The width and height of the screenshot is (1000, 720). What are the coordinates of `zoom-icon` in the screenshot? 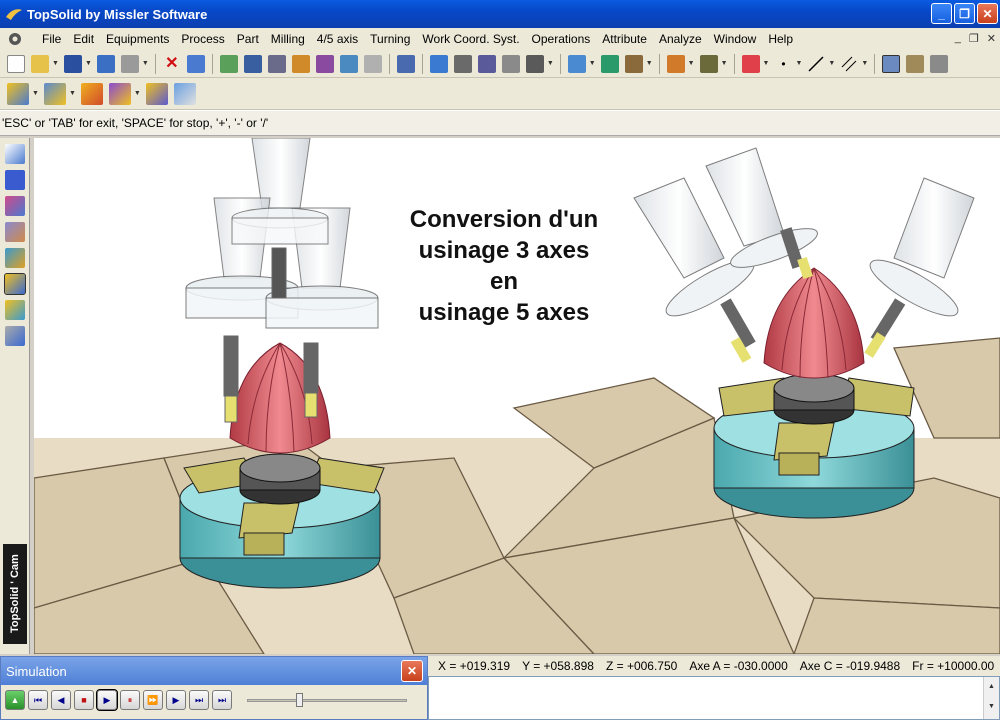 It's located at (576, 63).